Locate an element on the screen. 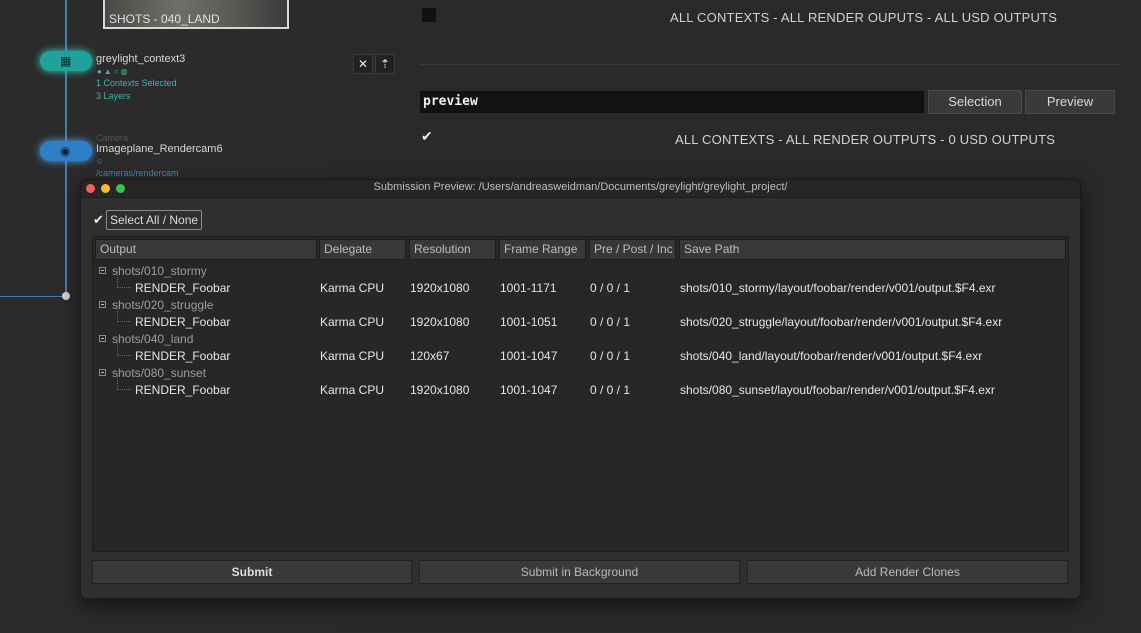 The width and height of the screenshot is (1141, 633). column-header-frame-range: Frame Range is located at coordinates (542, 249).